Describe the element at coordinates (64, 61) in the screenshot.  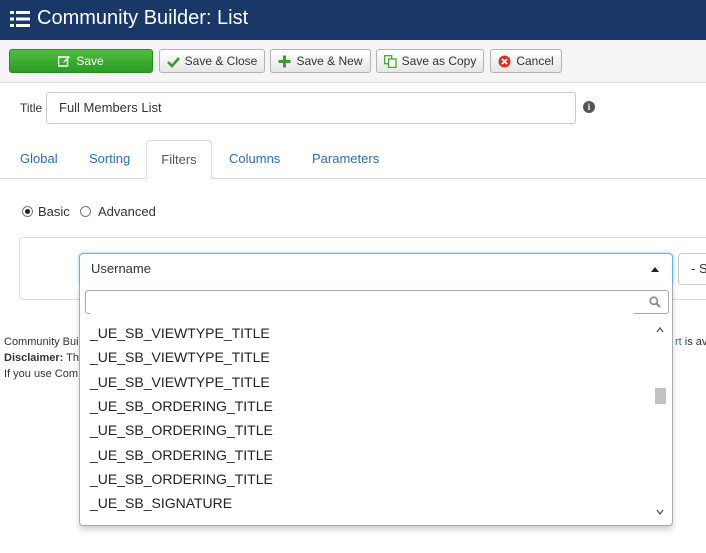
I see `edit-icon` at that location.